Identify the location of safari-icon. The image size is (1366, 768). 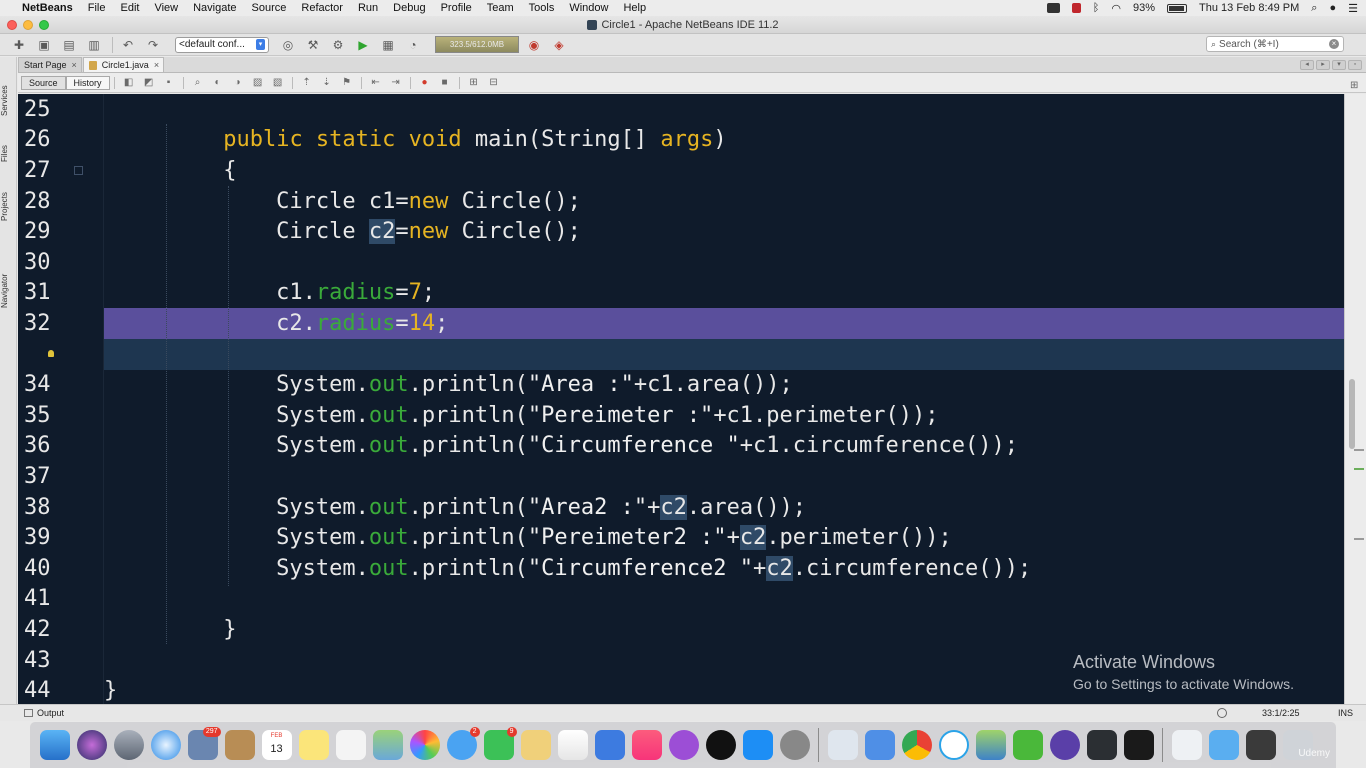
(165, 745).